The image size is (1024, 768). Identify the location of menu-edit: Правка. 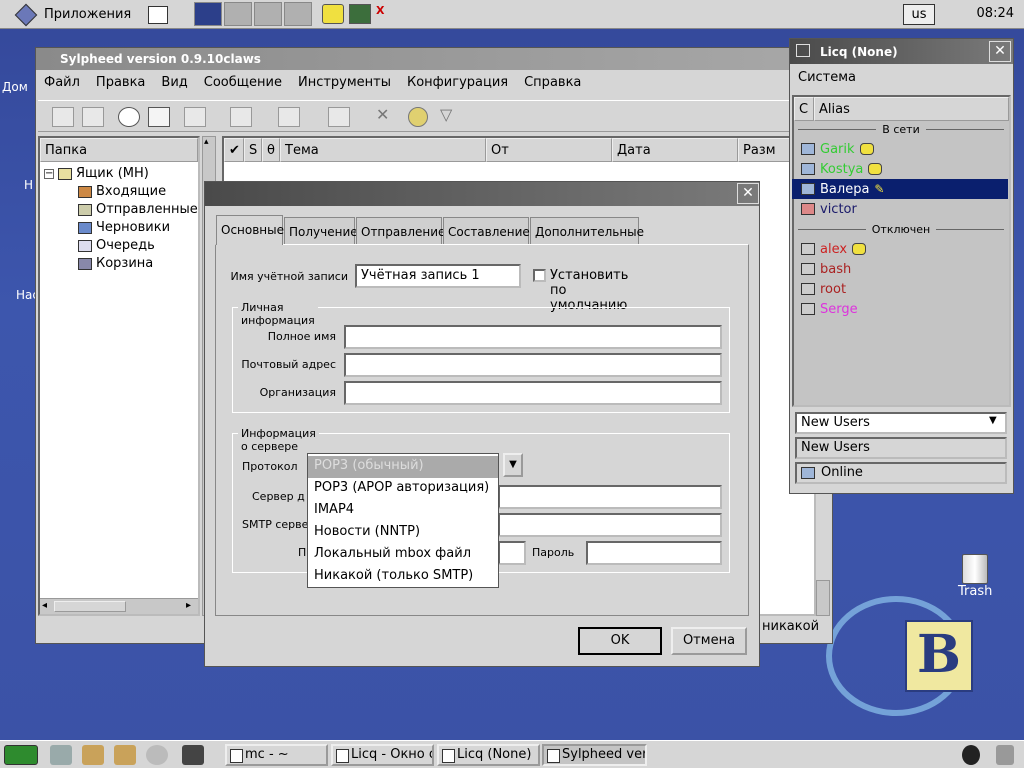
(120, 82).